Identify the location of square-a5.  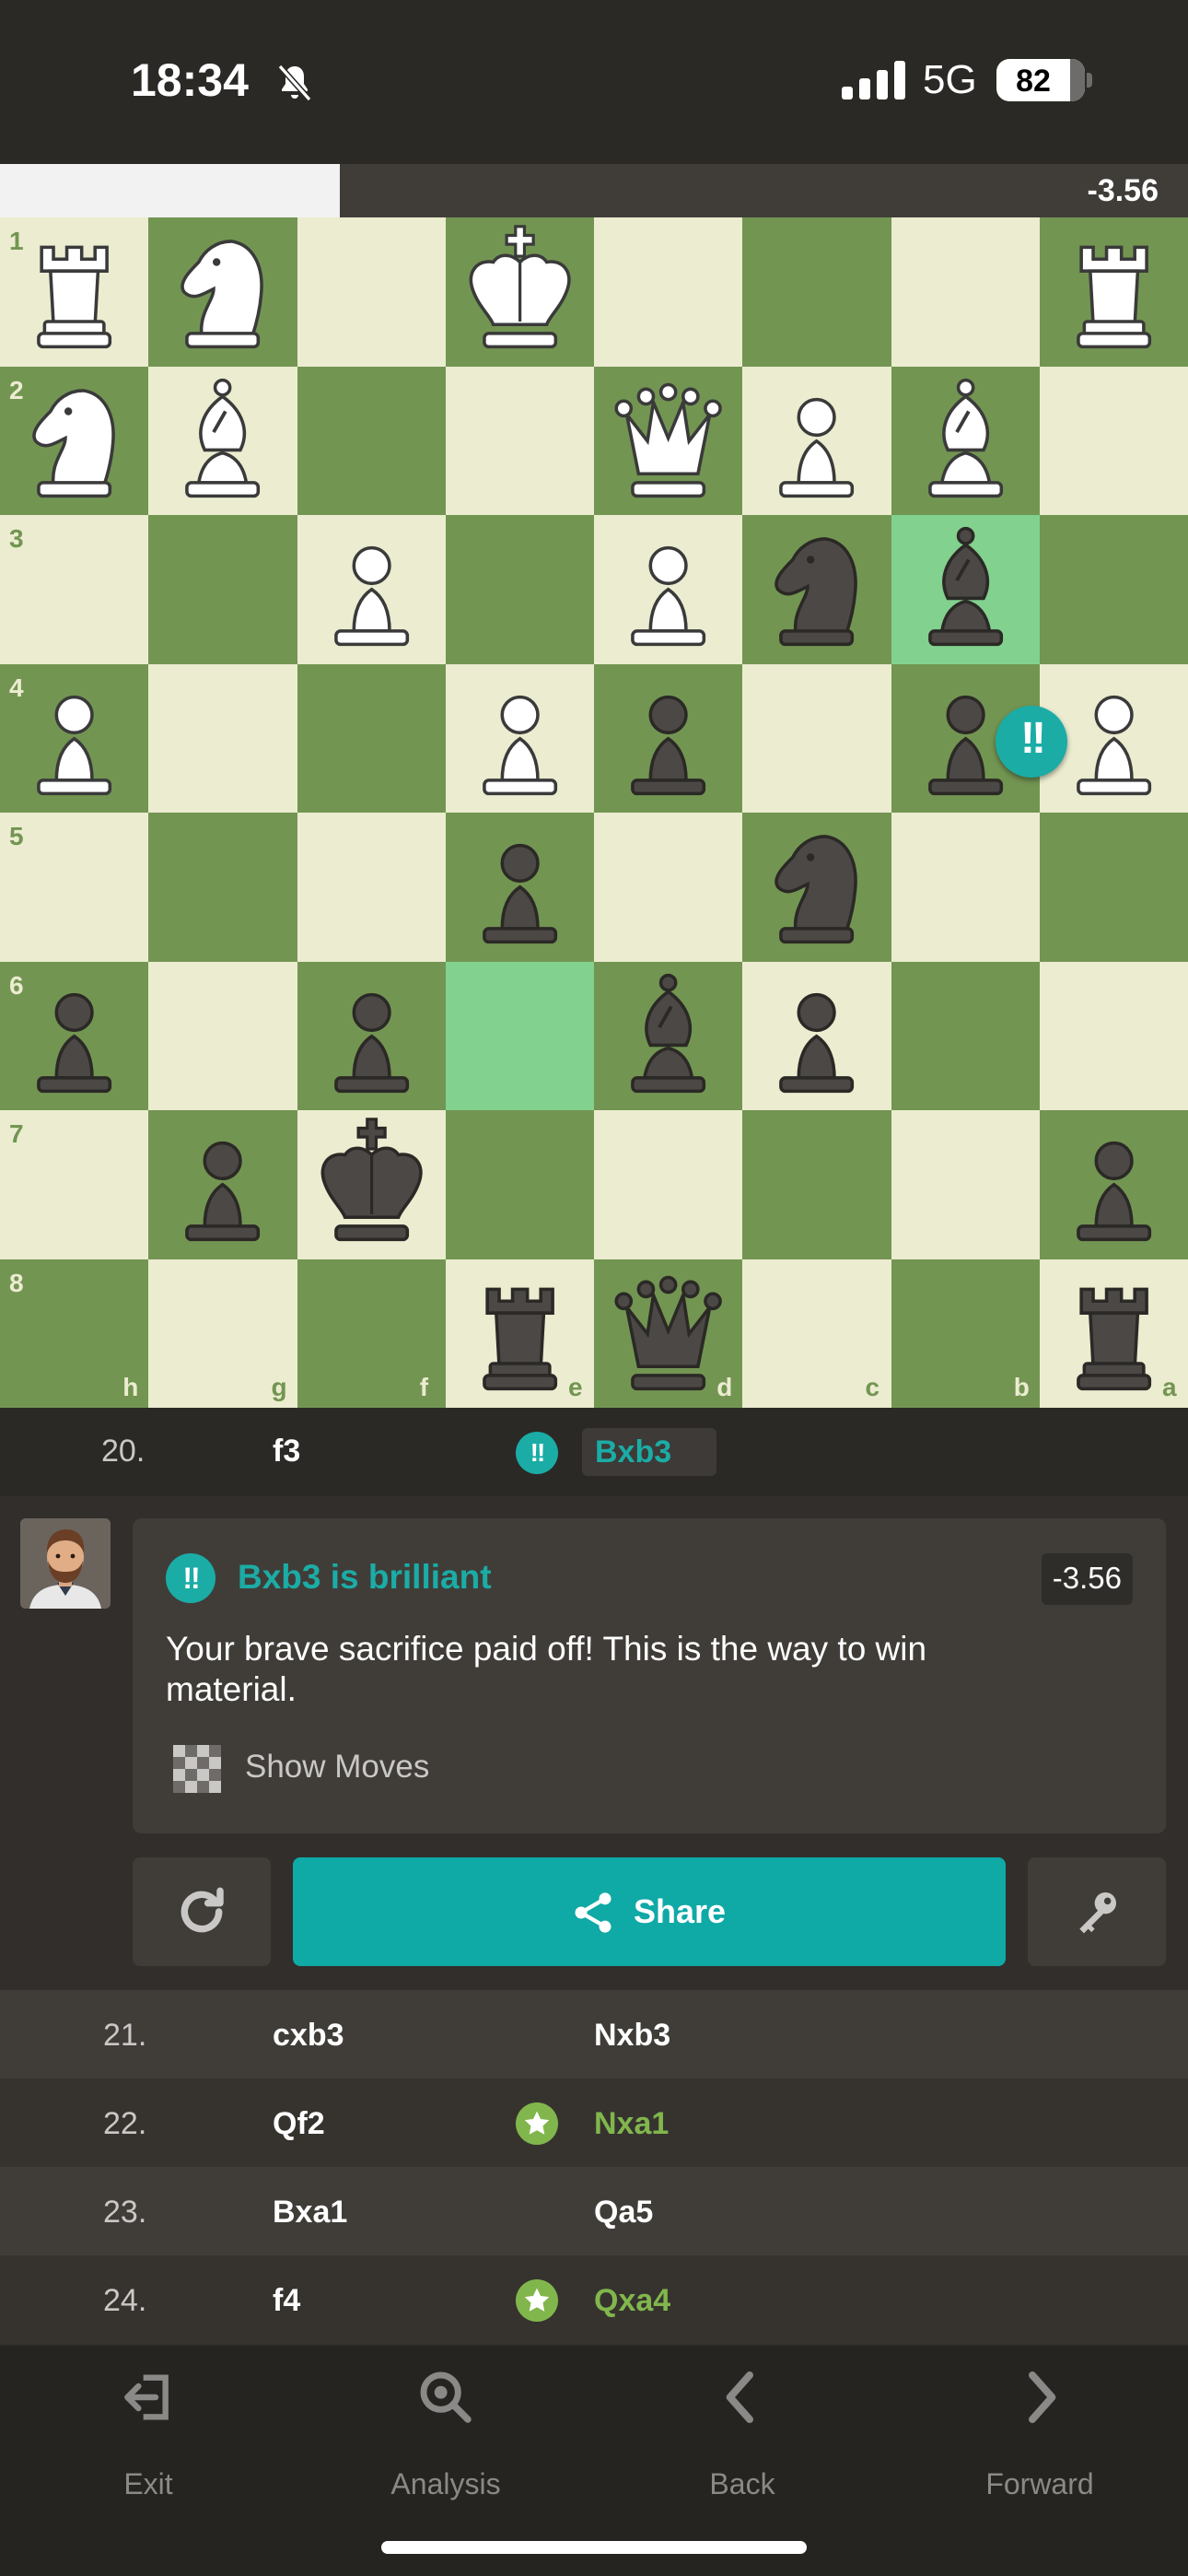
(1113, 887).